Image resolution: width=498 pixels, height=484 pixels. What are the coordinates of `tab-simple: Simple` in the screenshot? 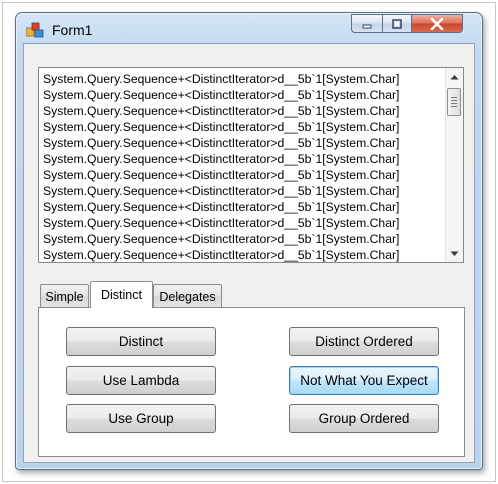 It's located at (64, 296).